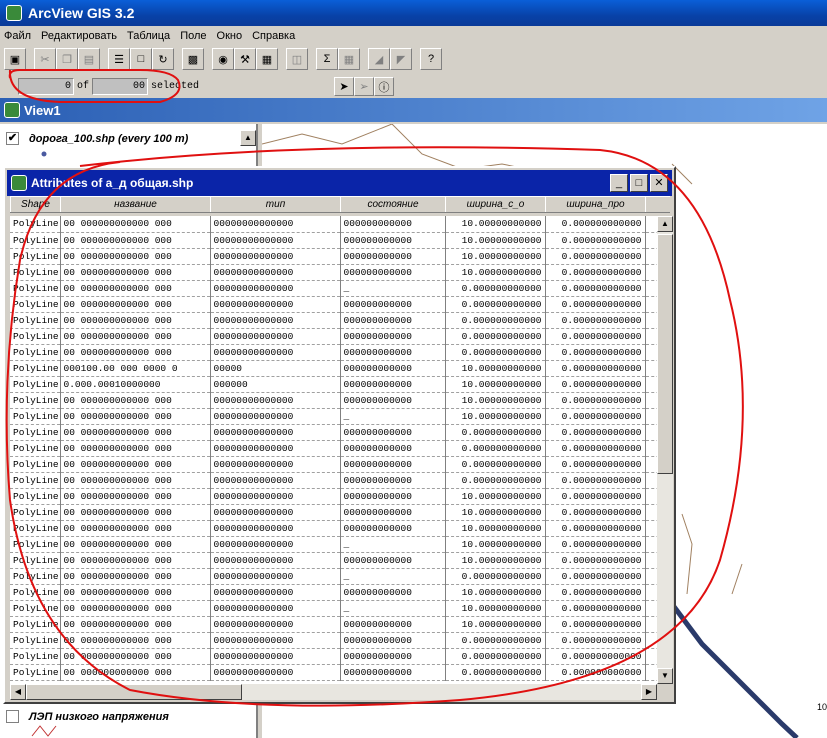 Image resolution: width=827 pixels, height=738 pixels. I want to click on find-icon: ◉, so click(223, 59).